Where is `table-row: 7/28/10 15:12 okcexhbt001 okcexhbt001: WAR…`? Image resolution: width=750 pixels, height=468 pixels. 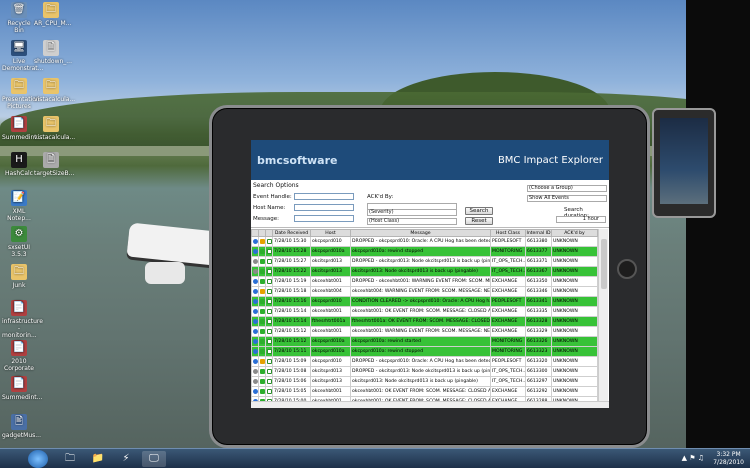 table-row: 7/28/10 15:12 okcexhbt001 okcexhbt001: WAR… is located at coordinates (424, 331).